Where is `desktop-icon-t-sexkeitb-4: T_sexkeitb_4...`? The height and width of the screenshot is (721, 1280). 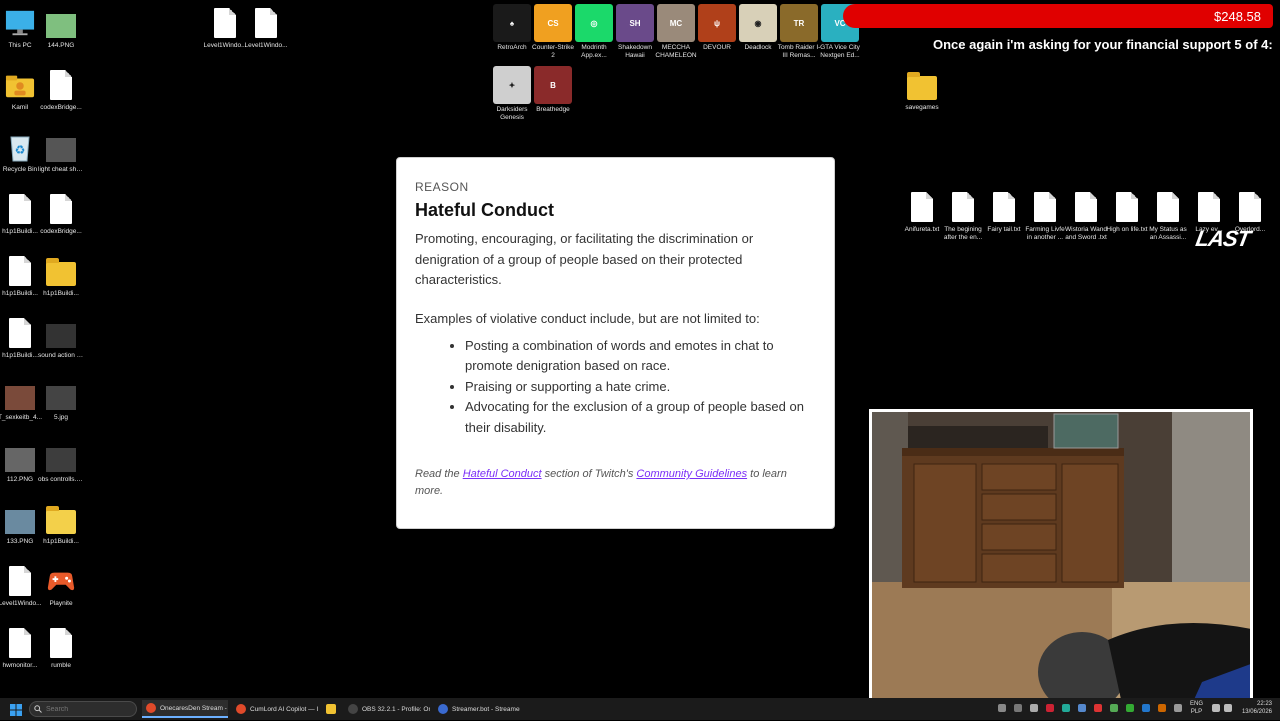
desktop-icon-t-sexkeitb-4: T_sexkeitb_4... is located at coordinates (21, 400).